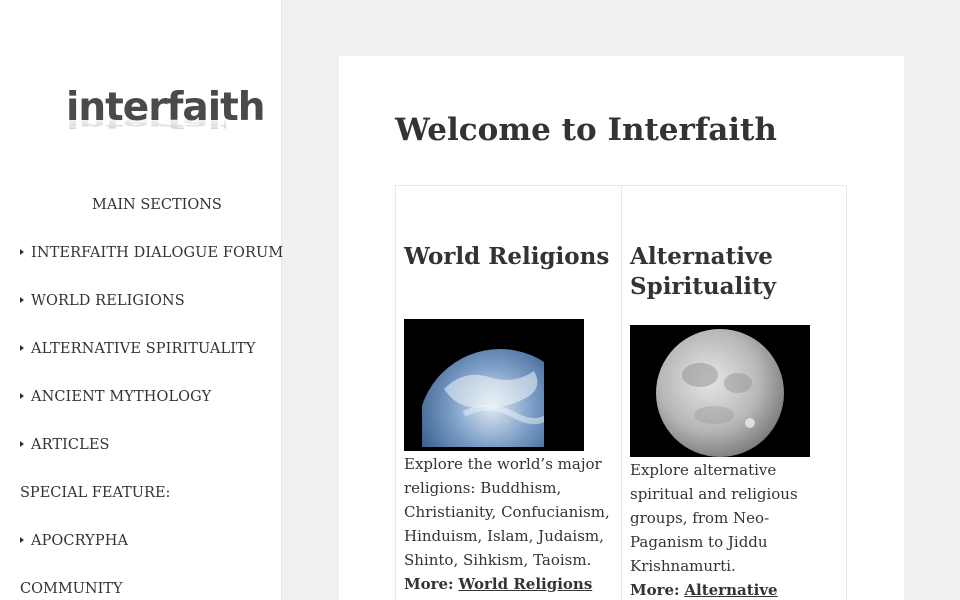 This screenshot has height=600, width=960. I want to click on page-title: Welcome to Interfaith, so click(586, 130).